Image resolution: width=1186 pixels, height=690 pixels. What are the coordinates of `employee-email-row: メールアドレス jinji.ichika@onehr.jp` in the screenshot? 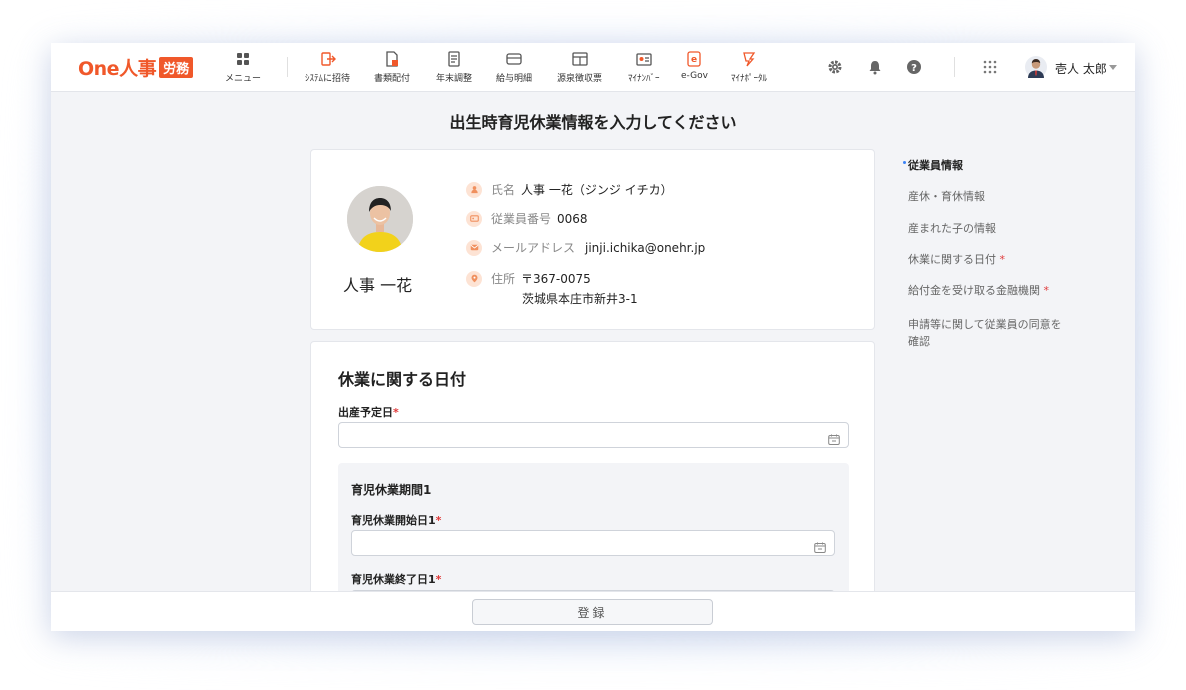 It's located at (585, 247).